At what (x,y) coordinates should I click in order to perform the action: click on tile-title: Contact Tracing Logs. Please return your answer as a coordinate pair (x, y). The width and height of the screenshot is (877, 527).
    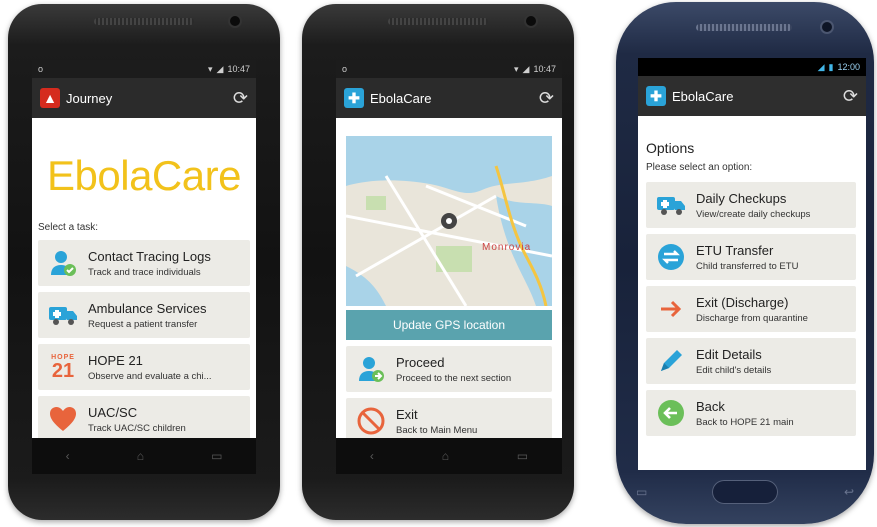
    Looking at the image, I should click on (149, 256).